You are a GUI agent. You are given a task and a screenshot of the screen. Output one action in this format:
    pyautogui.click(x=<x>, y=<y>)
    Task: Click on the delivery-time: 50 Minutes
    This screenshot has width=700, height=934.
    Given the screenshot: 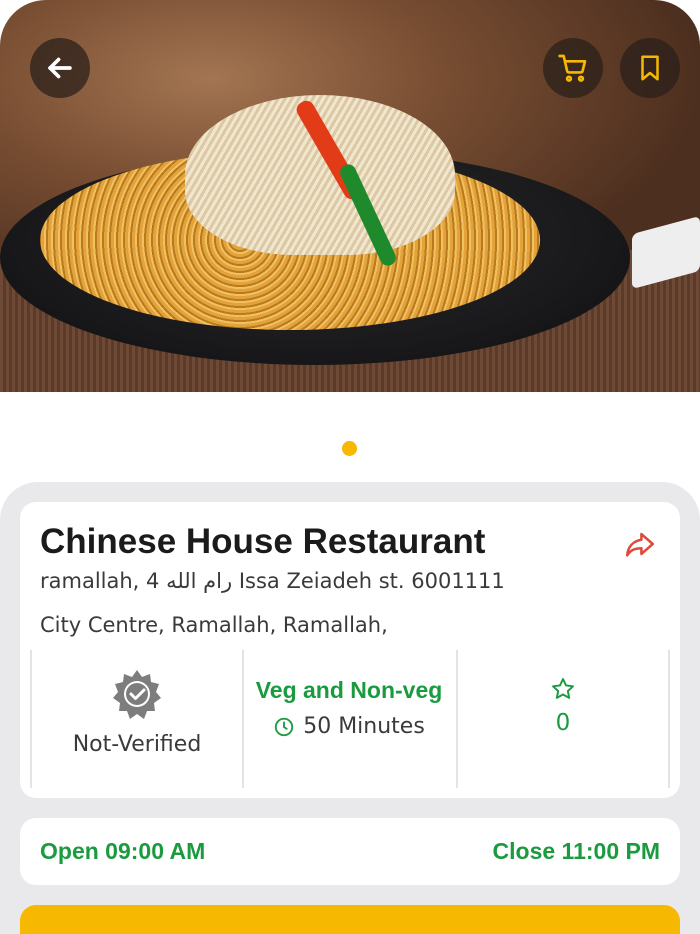 What is the action you would take?
    pyautogui.click(x=349, y=726)
    